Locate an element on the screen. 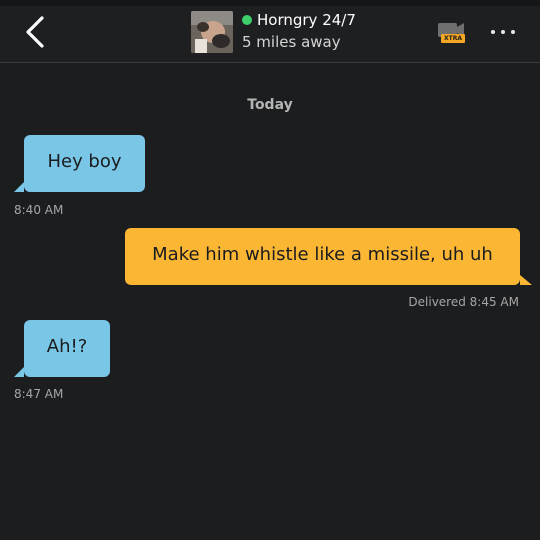 This screenshot has width=540, height=540. incoming-message-bubble: Hey boy is located at coordinates (79, 163).